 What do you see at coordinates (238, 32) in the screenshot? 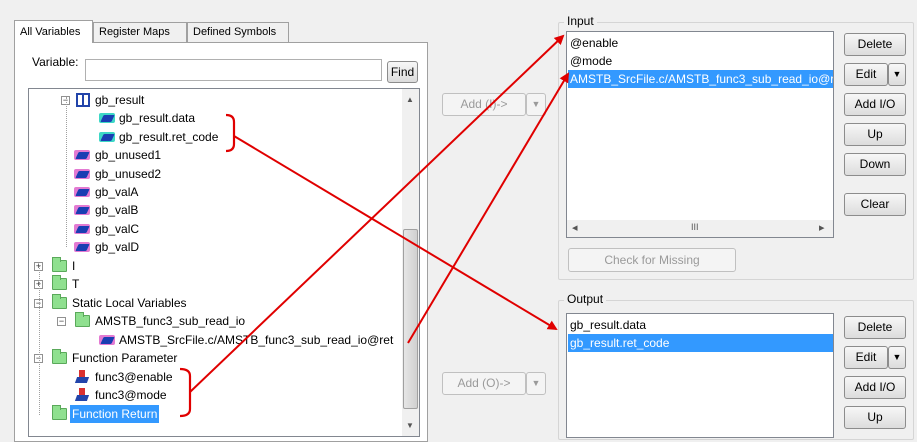
I see `tab-defined-symbols: Defined Symbols` at bounding box center [238, 32].